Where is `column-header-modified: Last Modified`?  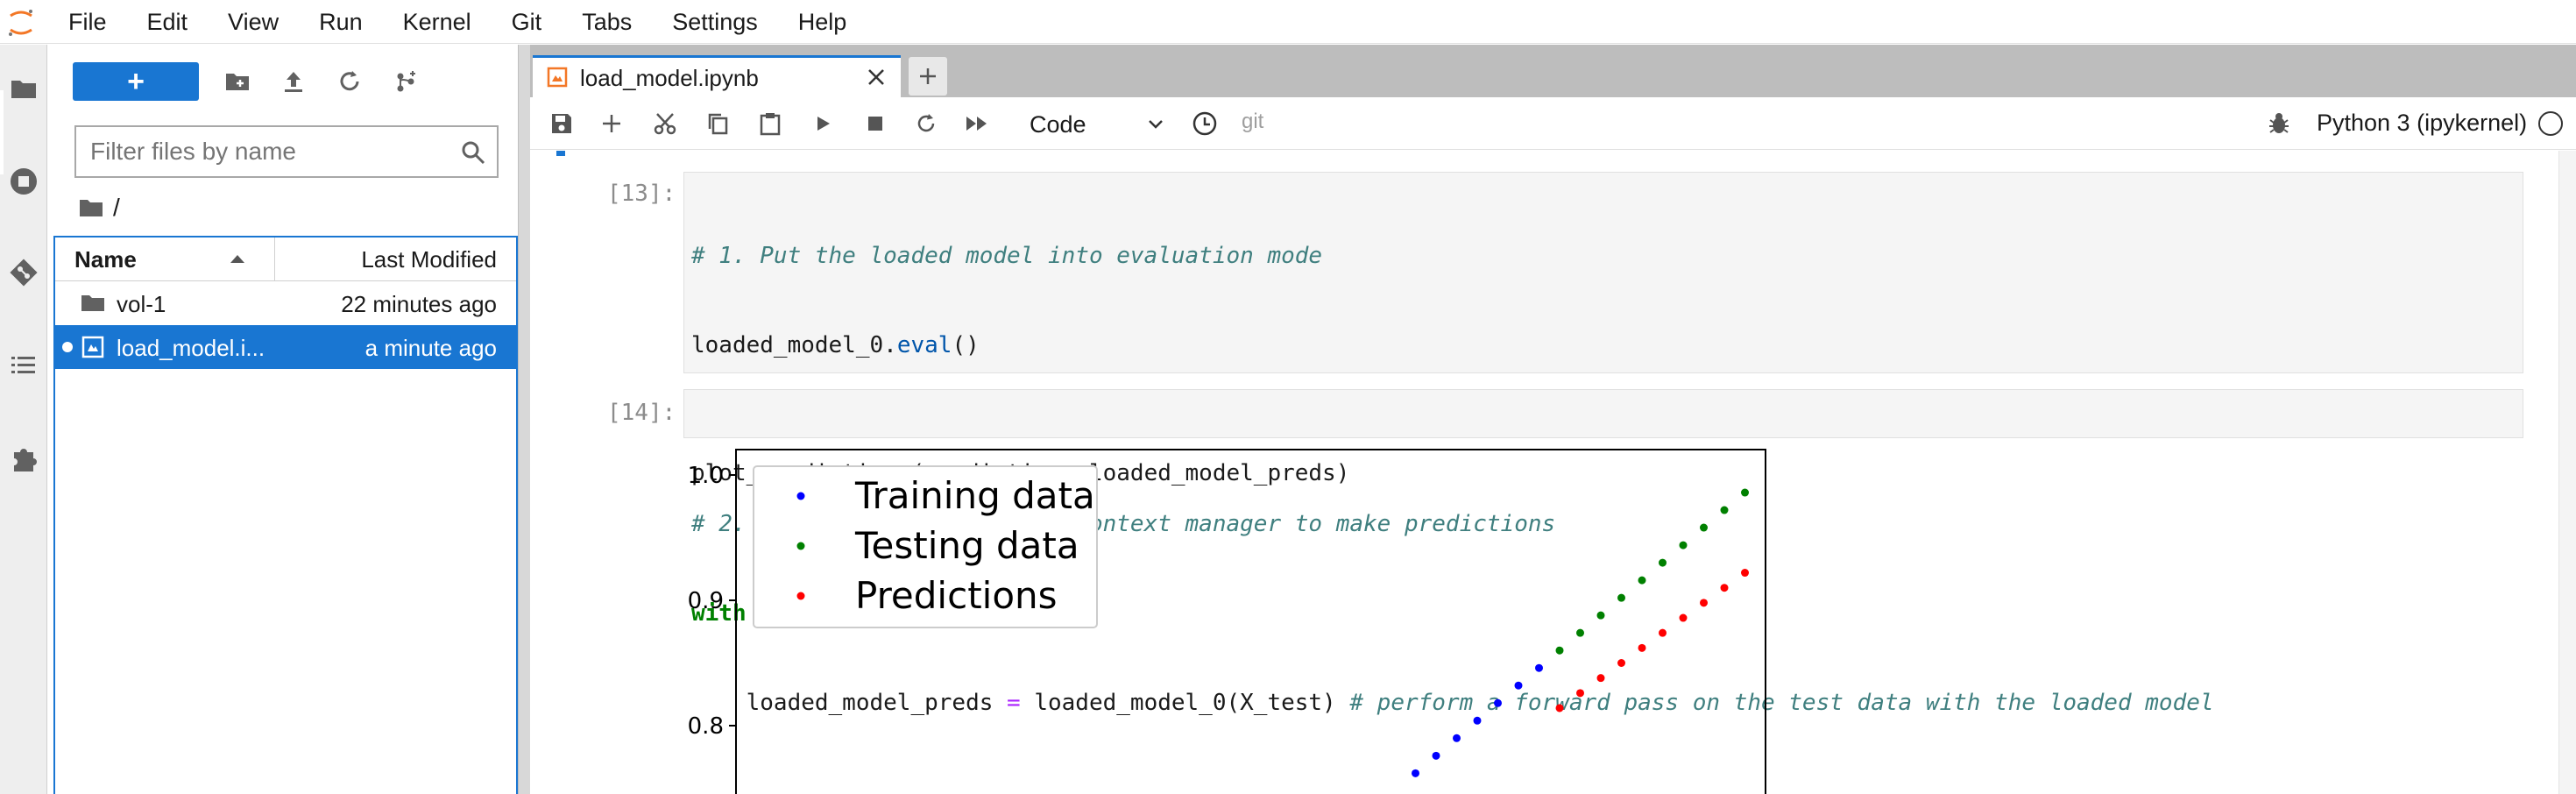 column-header-modified: Last Modified is located at coordinates (429, 259).